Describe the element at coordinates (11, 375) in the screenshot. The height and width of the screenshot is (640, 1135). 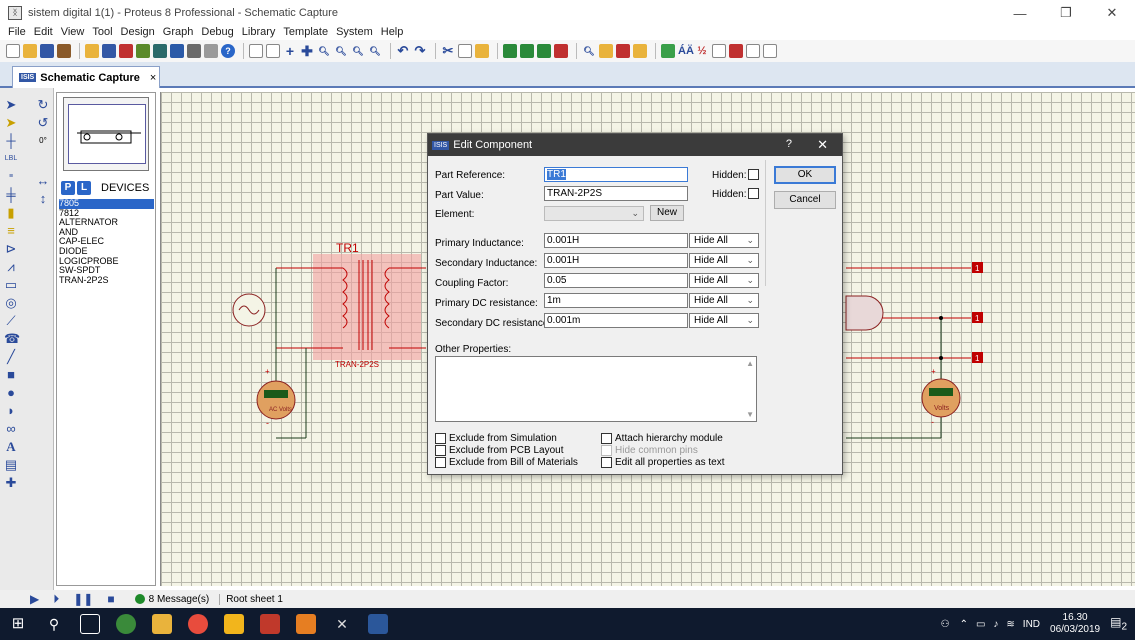
I see `box-icon: ■` at that location.